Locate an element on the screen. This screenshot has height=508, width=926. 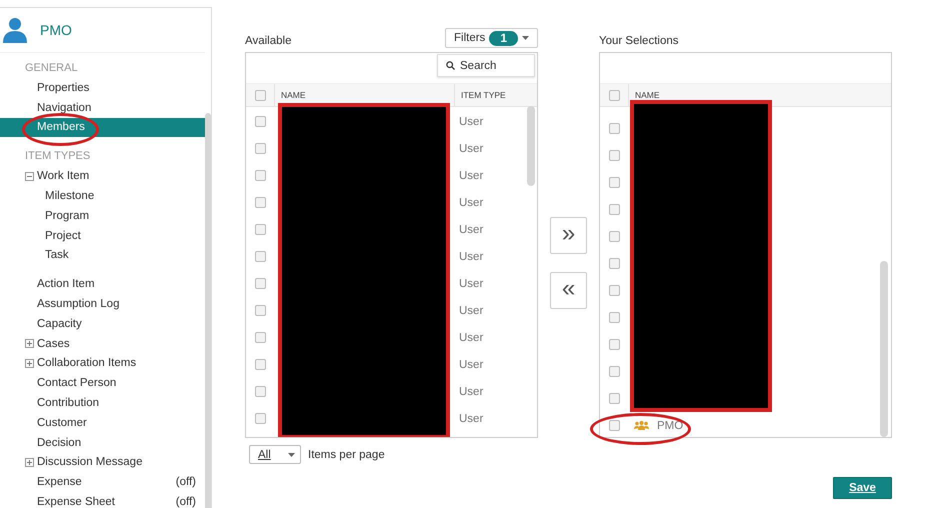
sidebar-item: Discussion Message is located at coordinates (102, 462).